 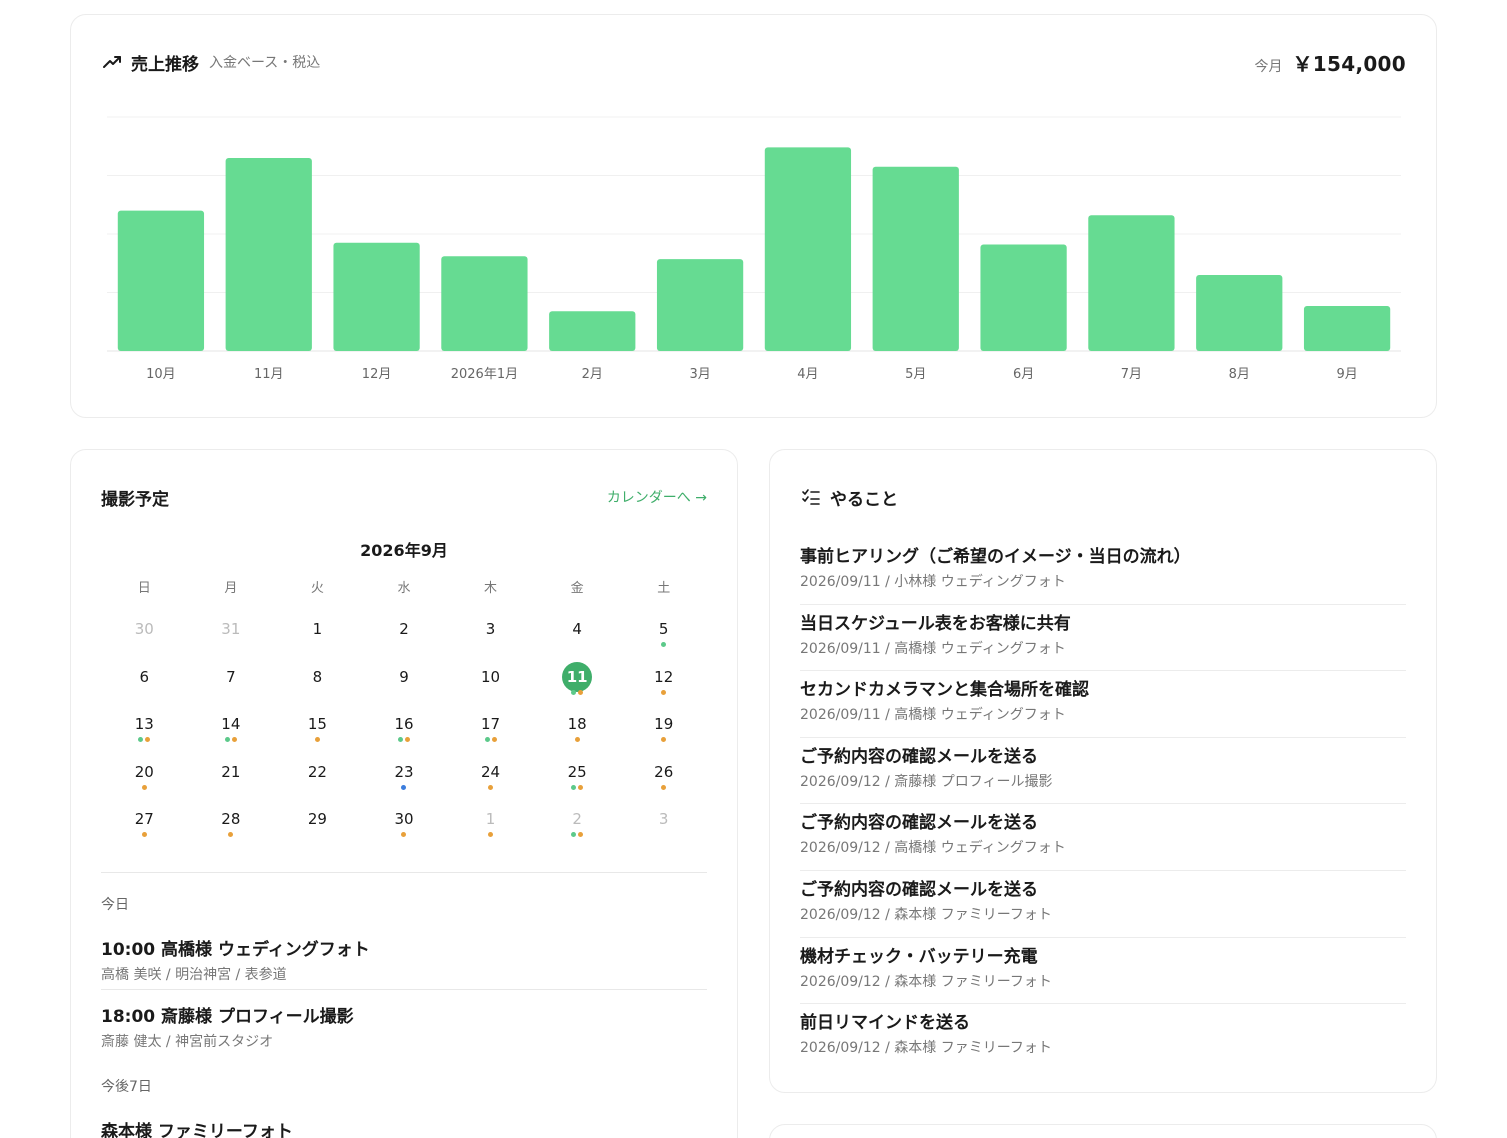 What do you see at coordinates (265, 63) in the screenshot?
I see `sales-subtitle: 入金ベース・税込` at bounding box center [265, 63].